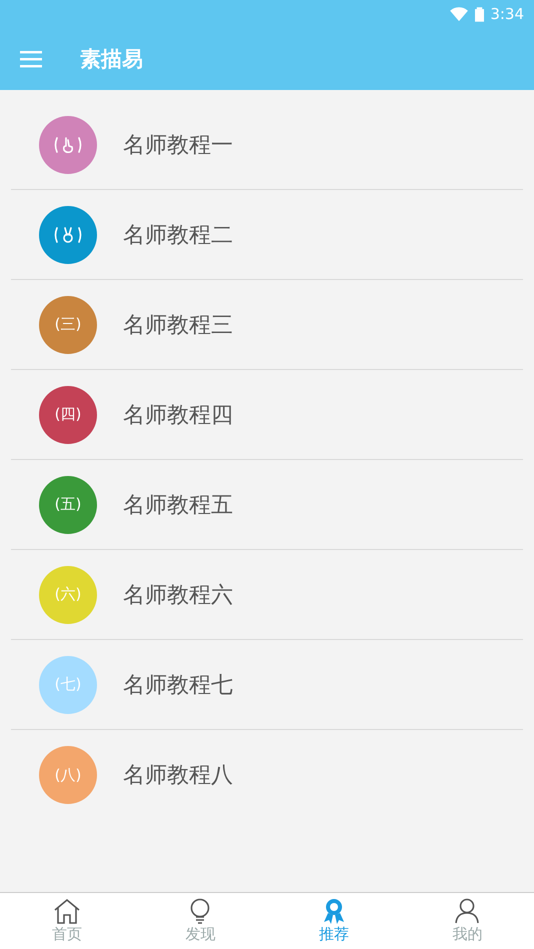  I want to click on list-item: (七) 名师教程七, so click(267, 685).